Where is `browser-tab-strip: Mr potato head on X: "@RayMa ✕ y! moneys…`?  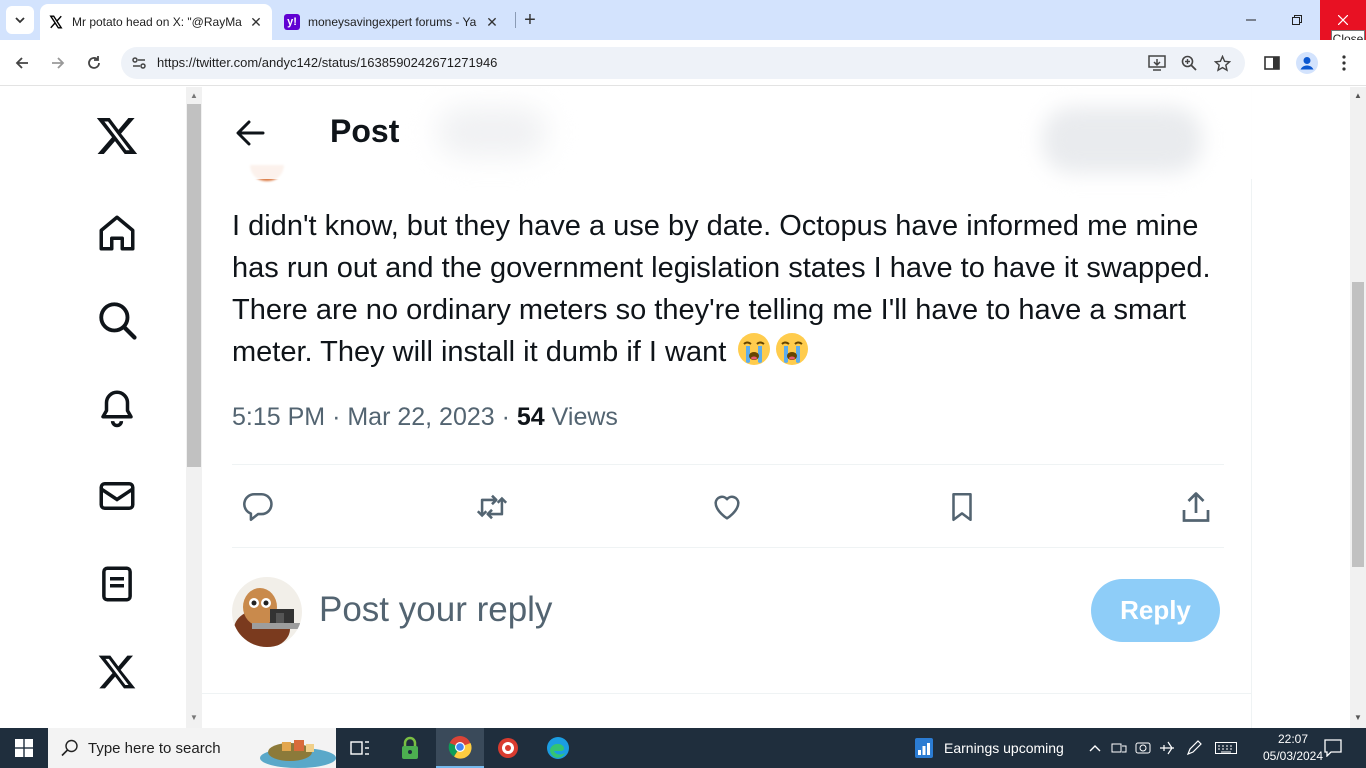
browser-tab-strip: Mr potato head on X: "@RayMa ✕ y! moneys… is located at coordinates (683, 20).